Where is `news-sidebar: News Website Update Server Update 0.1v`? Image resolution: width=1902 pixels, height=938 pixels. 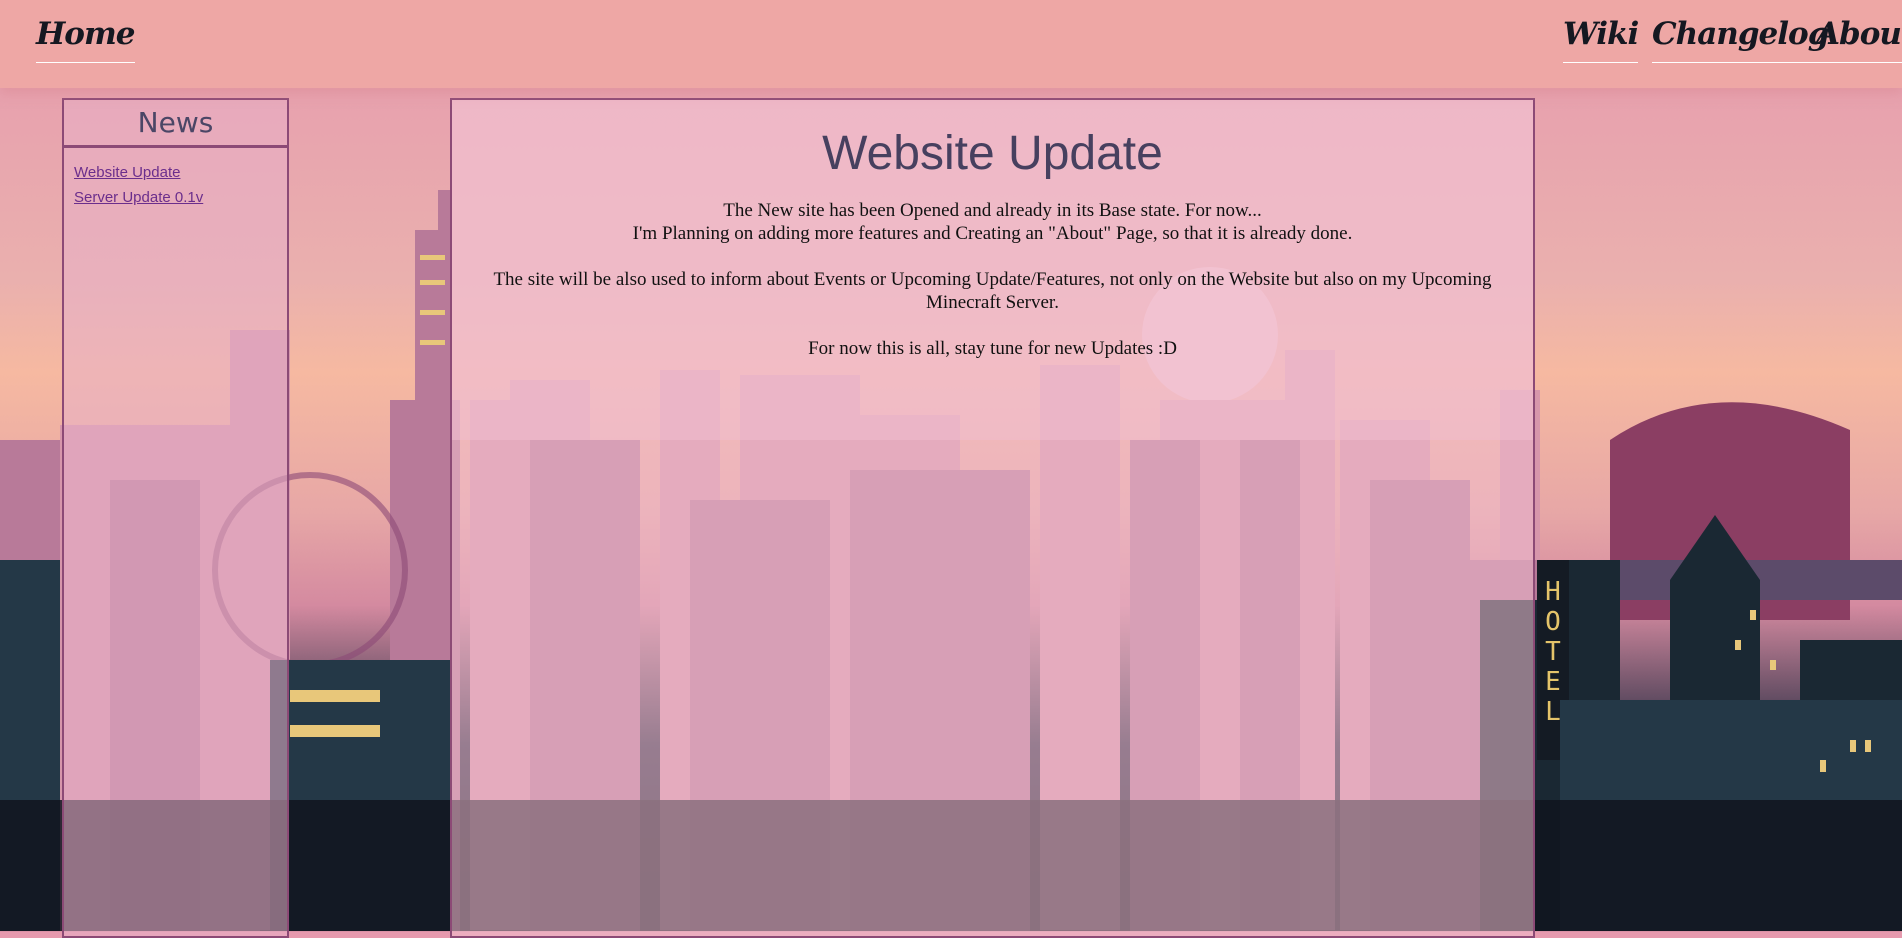 news-sidebar: News Website Update Server Update 0.1v is located at coordinates (175, 518).